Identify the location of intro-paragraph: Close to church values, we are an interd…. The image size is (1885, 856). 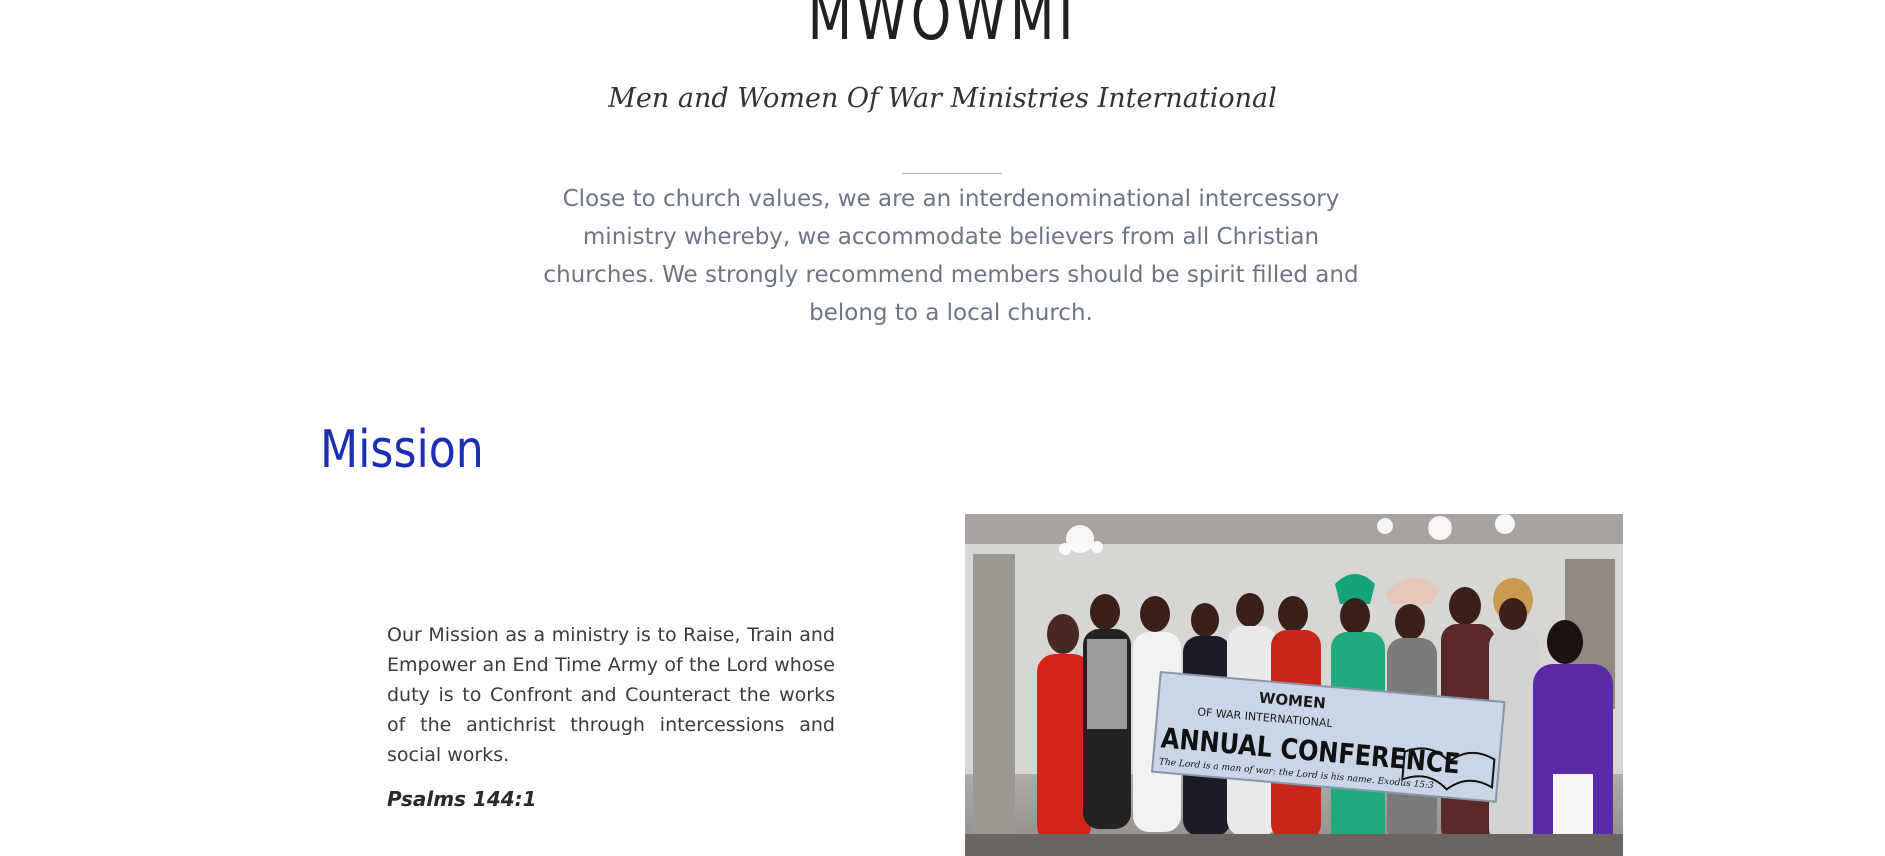
(951, 256).